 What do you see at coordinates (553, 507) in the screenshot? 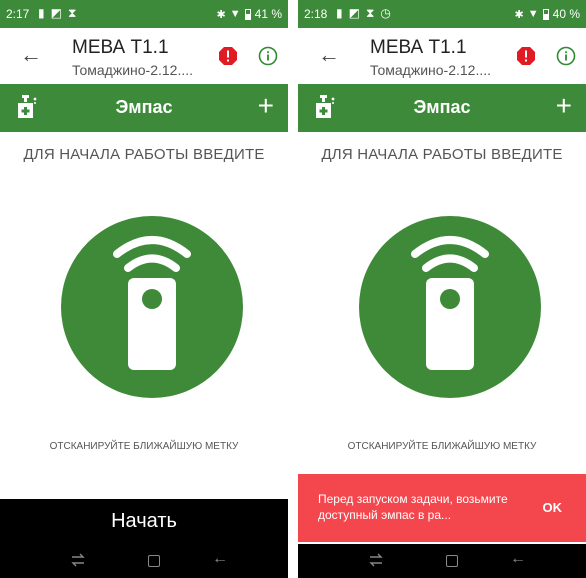
I see `snackbar-ok-button: OK` at bounding box center [553, 507].